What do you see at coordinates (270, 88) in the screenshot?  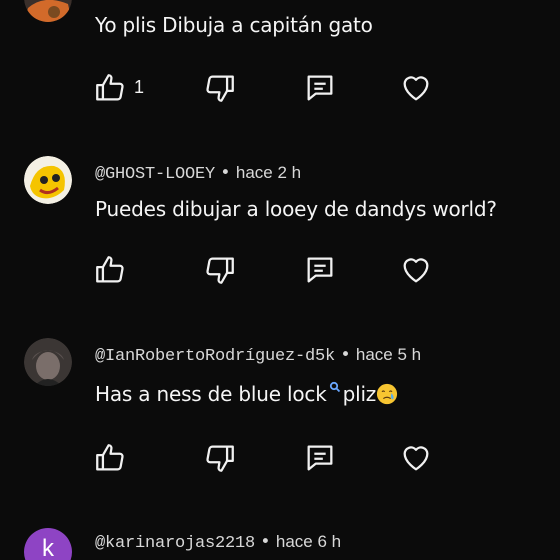 I see `comment-actions: 1` at bounding box center [270, 88].